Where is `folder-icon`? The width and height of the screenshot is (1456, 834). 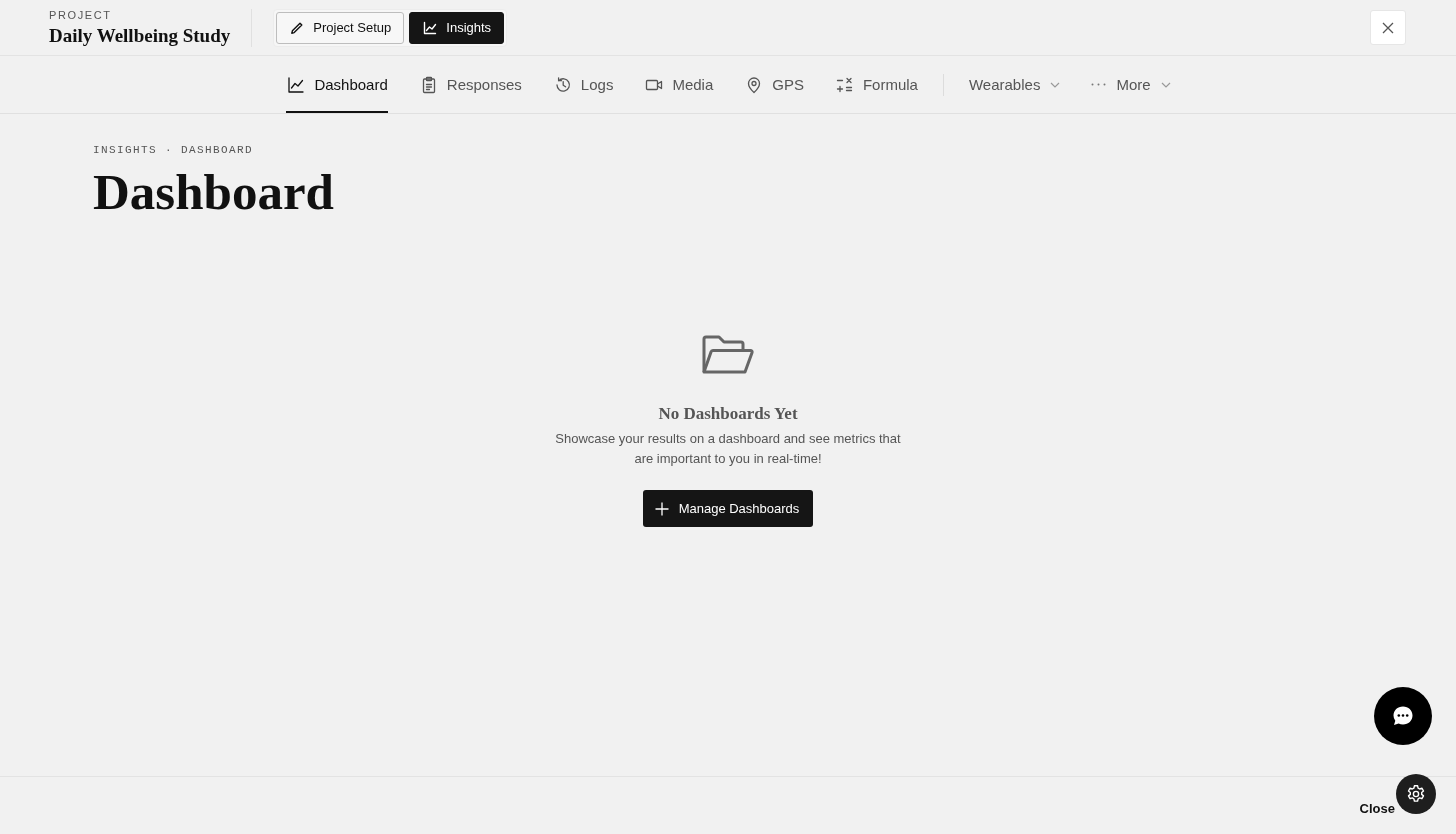
folder-icon is located at coordinates (728, 355).